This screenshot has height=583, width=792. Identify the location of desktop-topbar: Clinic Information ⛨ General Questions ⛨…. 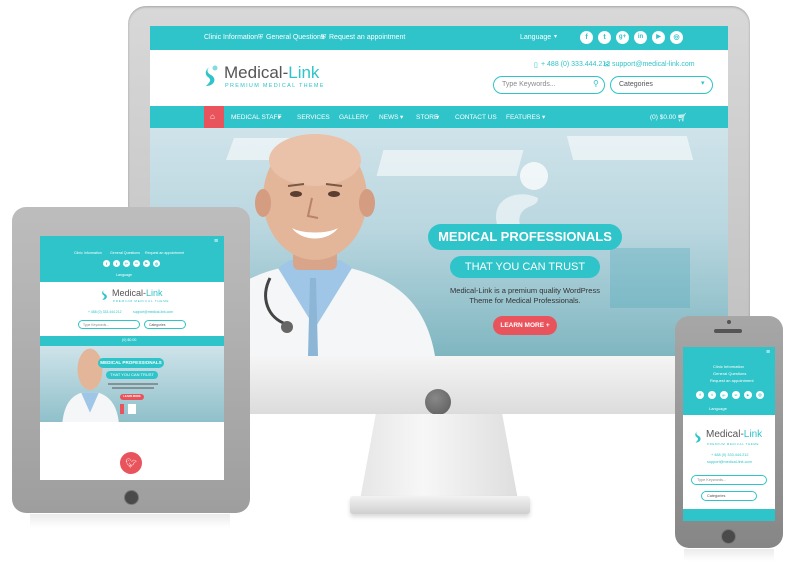
(439, 38).